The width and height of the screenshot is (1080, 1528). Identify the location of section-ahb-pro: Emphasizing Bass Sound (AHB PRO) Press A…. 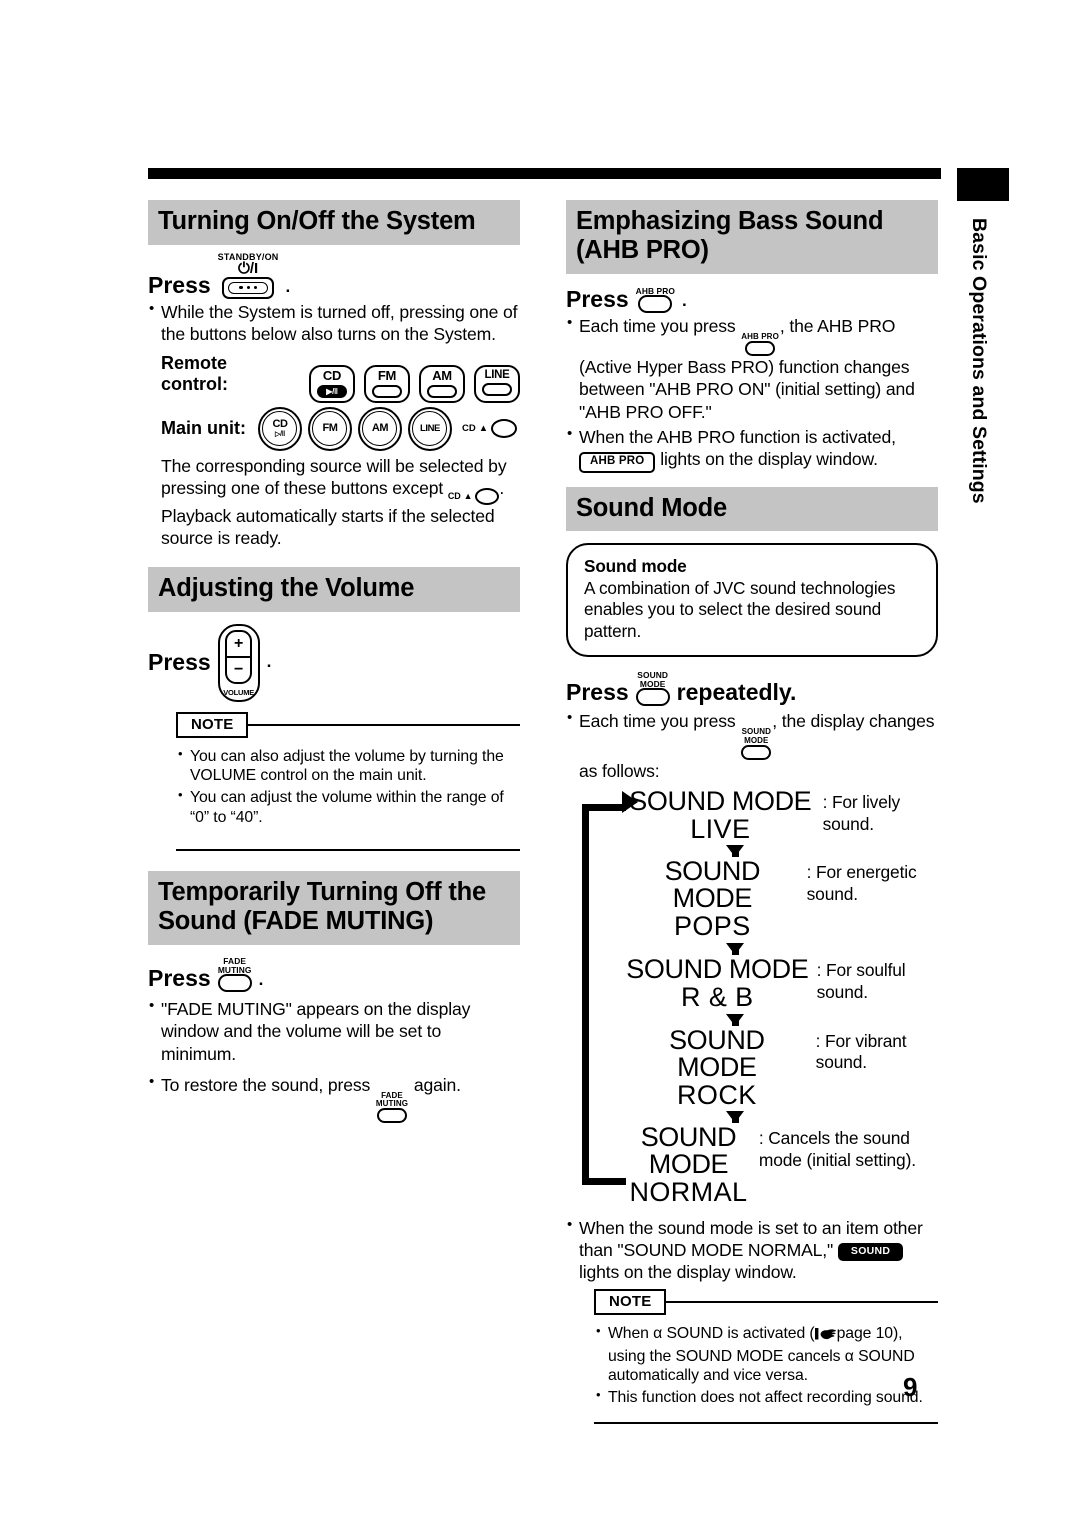
(752, 336).